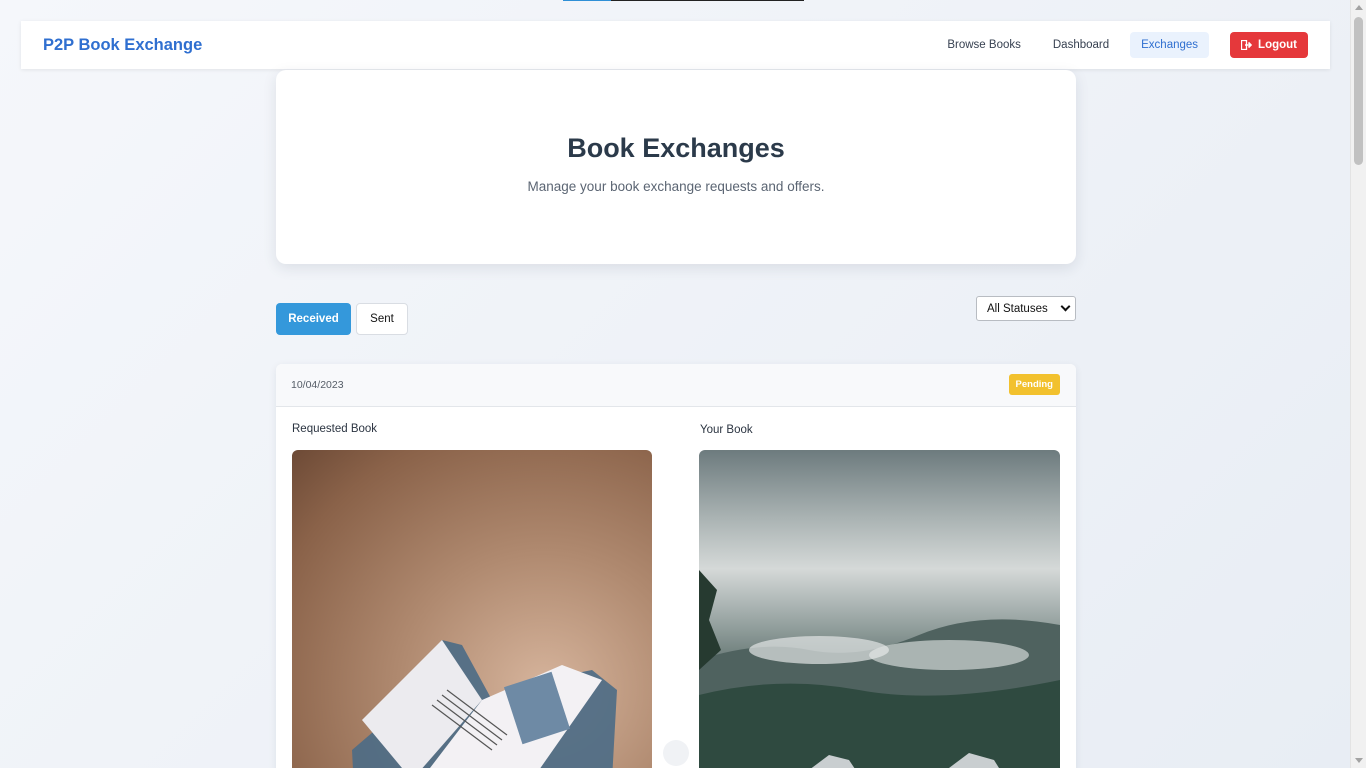 The height and width of the screenshot is (768, 1366). Describe the element at coordinates (1170, 45) in the screenshot. I see `nav-link-exchanges: Exchanges` at that location.